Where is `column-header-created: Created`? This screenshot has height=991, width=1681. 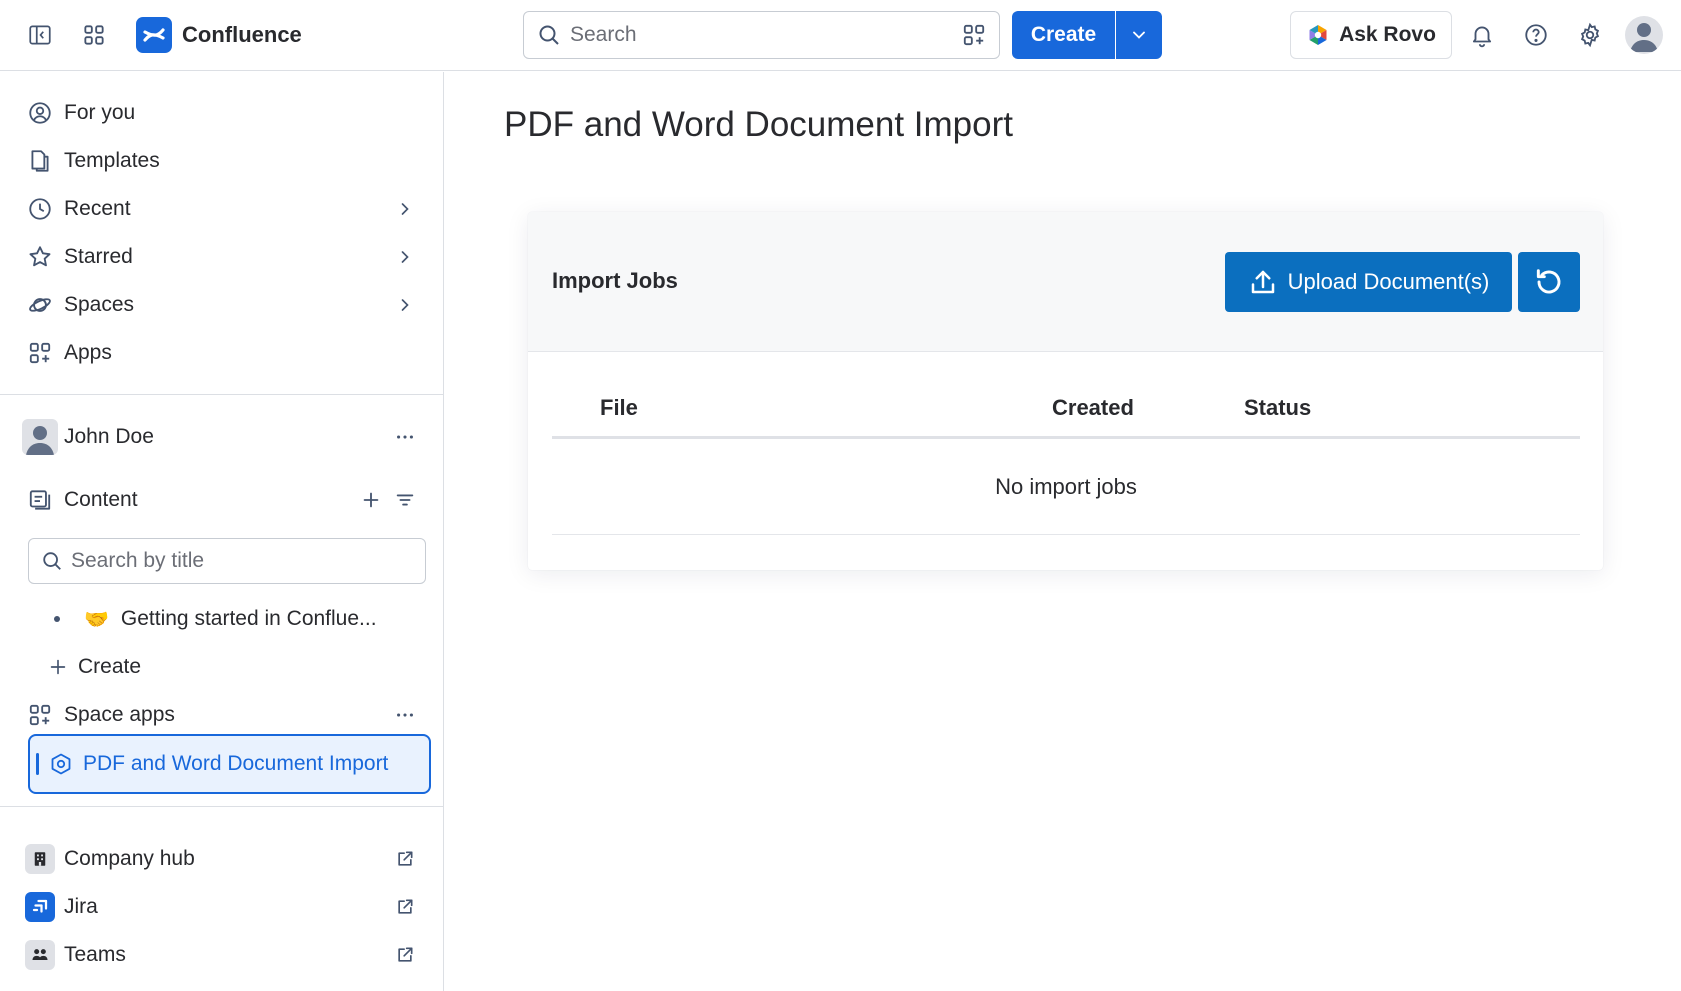 column-header-created: Created is located at coordinates (1093, 408).